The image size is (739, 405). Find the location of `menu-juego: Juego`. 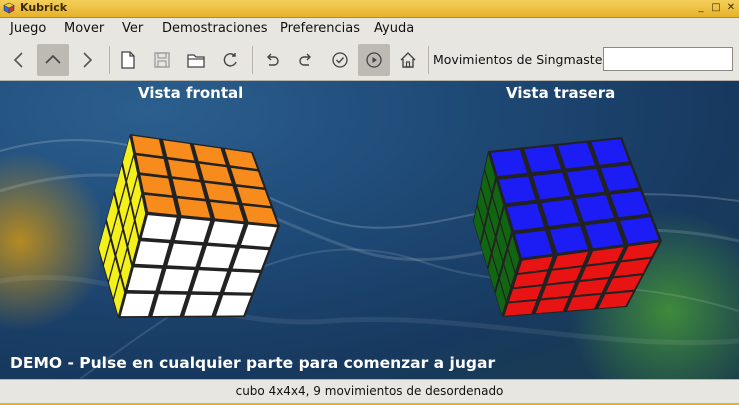

menu-juego: Juego is located at coordinates (28, 28).